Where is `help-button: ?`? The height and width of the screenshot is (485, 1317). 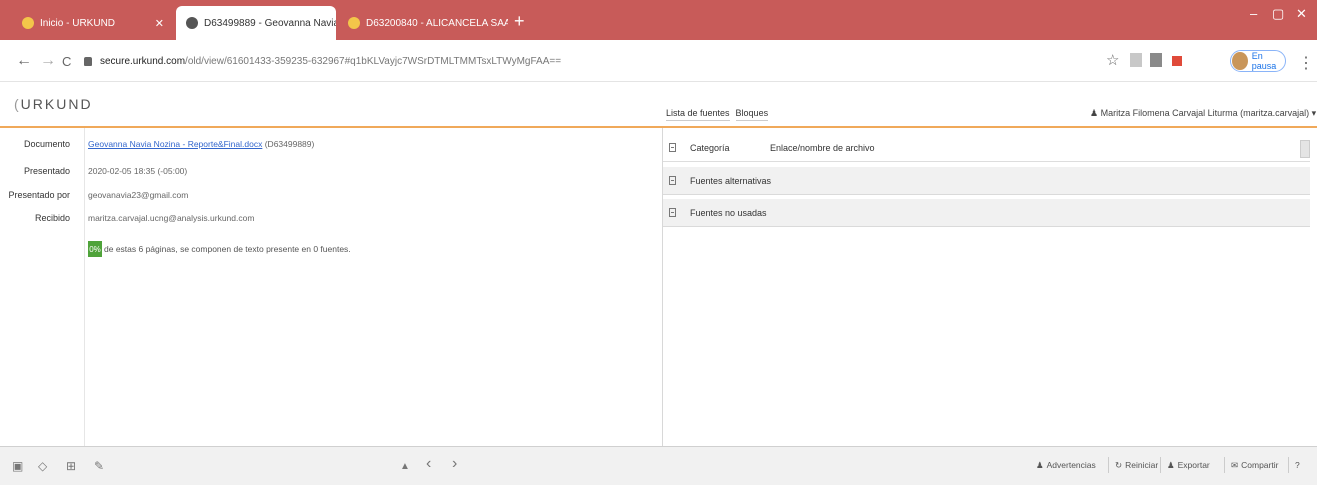
help-button: ? is located at coordinates (1294, 465).